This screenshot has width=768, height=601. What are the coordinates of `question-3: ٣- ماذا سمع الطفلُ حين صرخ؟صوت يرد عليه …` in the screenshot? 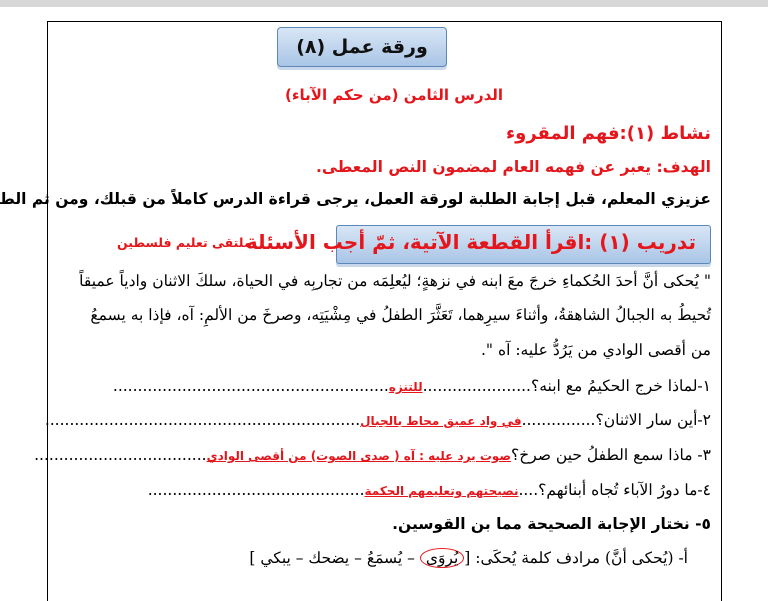 It's located at (372, 455).